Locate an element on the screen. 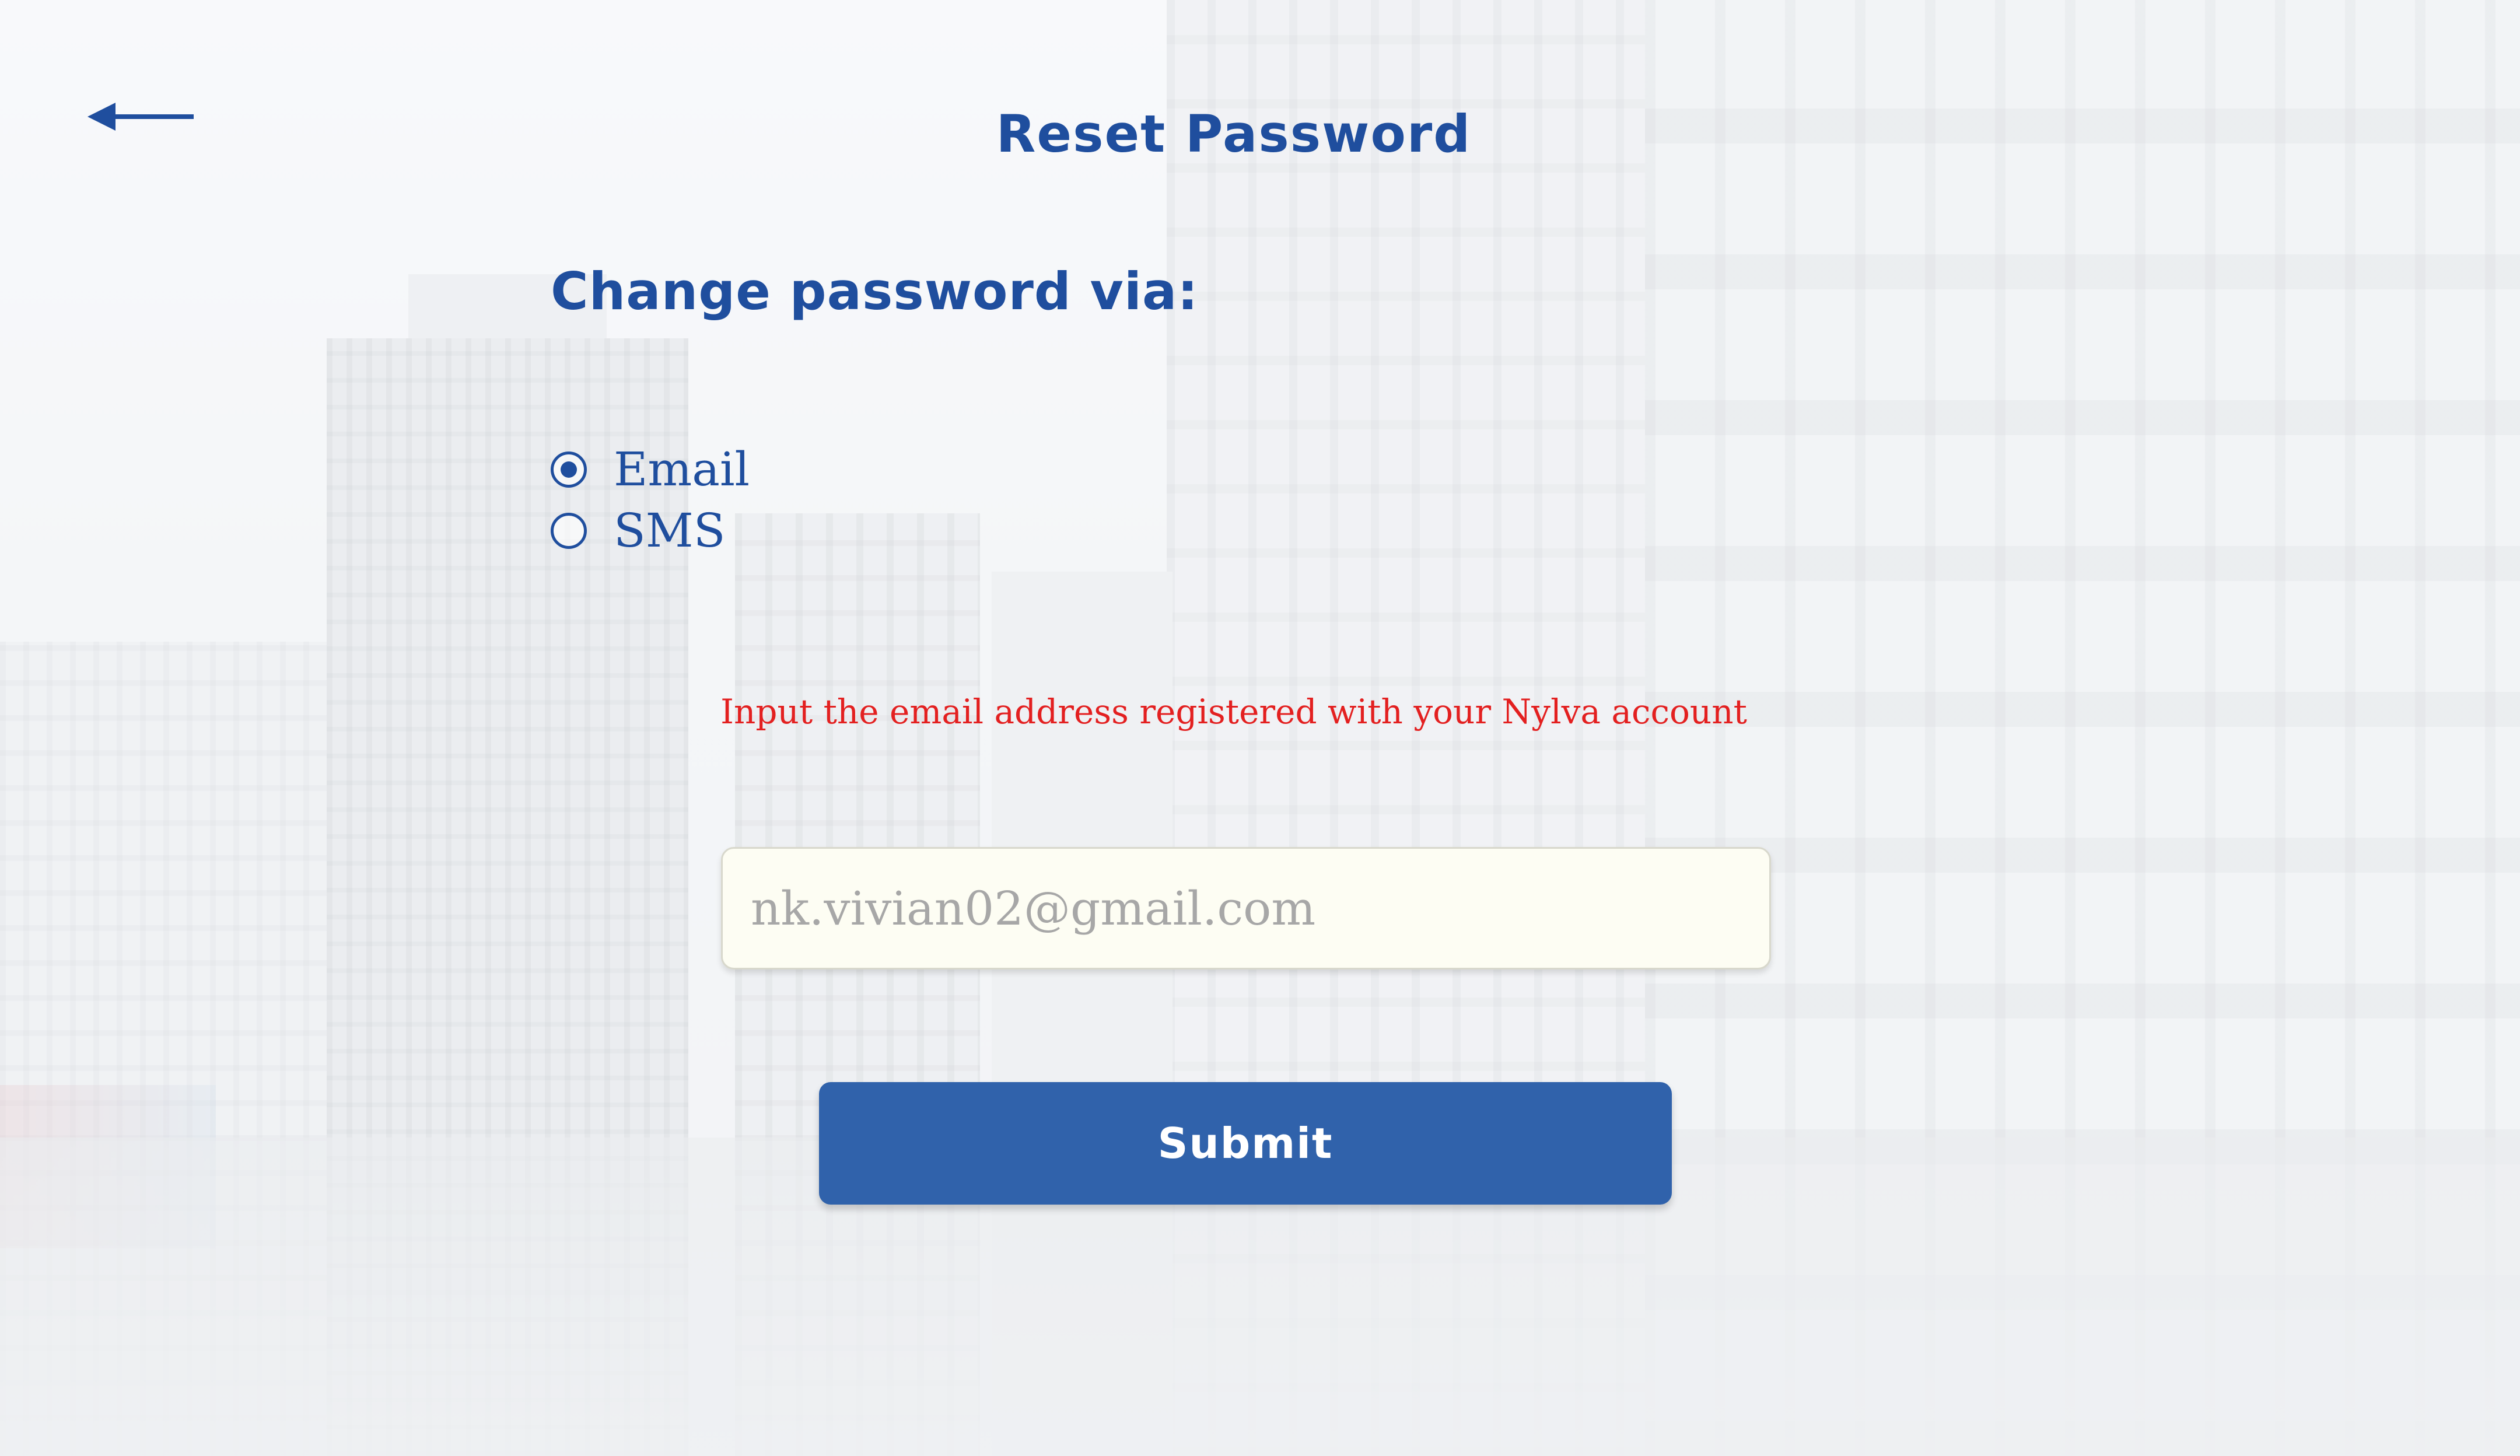 The height and width of the screenshot is (1456, 2520). radio-label-sms: SMS is located at coordinates (670, 530).